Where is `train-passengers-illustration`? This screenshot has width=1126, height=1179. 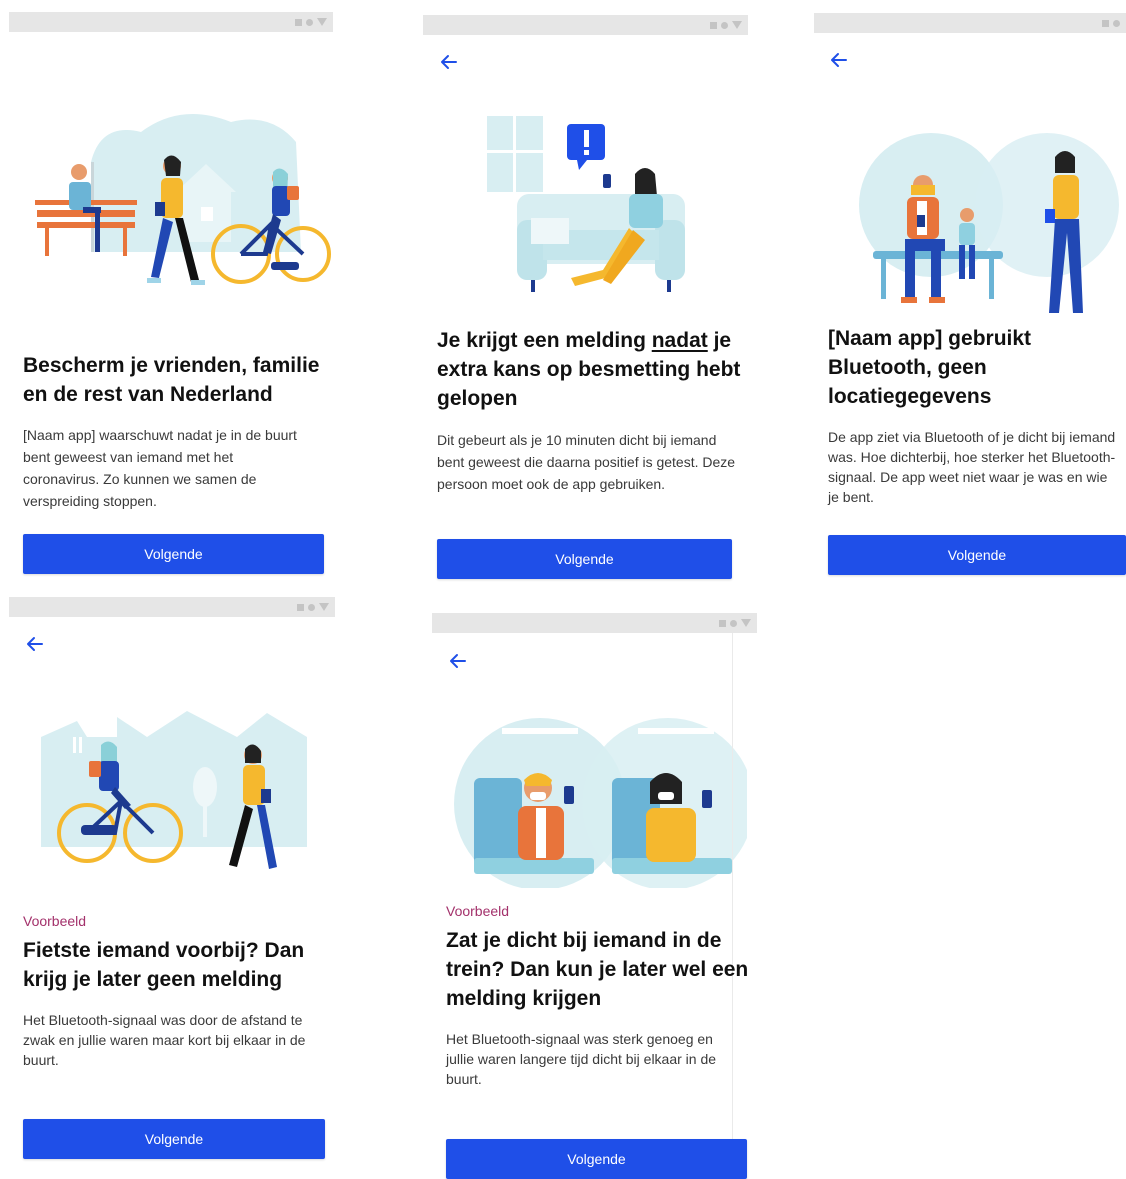 train-passengers-illustration is located at coordinates (600, 803).